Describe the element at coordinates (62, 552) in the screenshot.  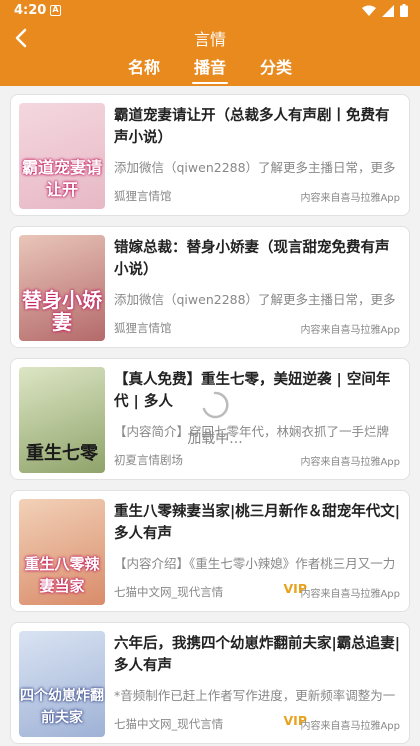
I see `book-cover: 重生八零辣妻当家` at that location.